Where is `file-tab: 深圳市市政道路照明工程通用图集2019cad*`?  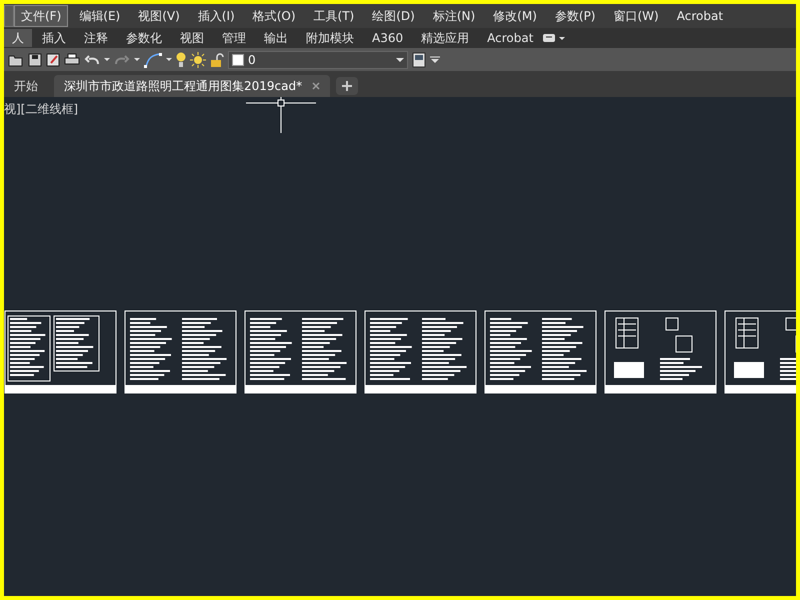
file-tab: 深圳市市政道路照明工程通用图集2019cad* is located at coordinates (192, 86).